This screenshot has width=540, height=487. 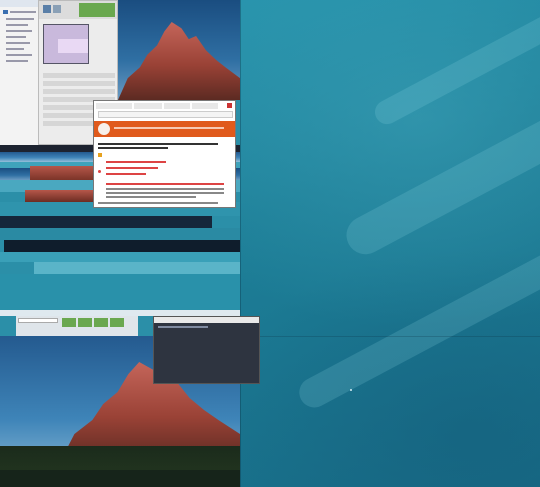 What do you see at coordinates (20, 3) in the screenshot?
I see `file-manager-title` at bounding box center [20, 3].